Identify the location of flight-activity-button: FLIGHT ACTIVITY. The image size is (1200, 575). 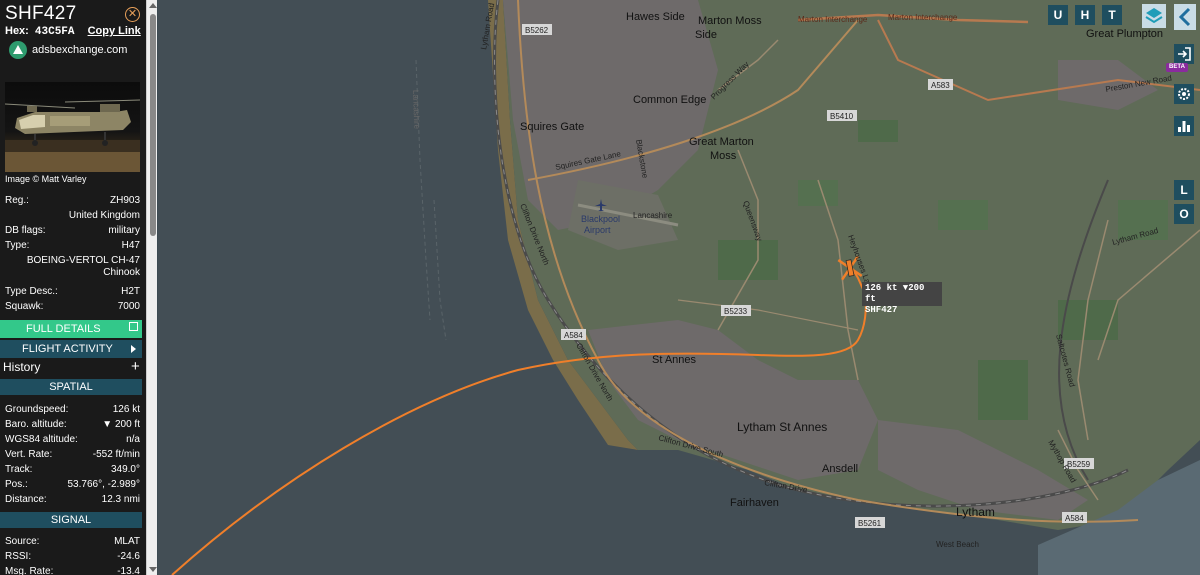
(71, 349).